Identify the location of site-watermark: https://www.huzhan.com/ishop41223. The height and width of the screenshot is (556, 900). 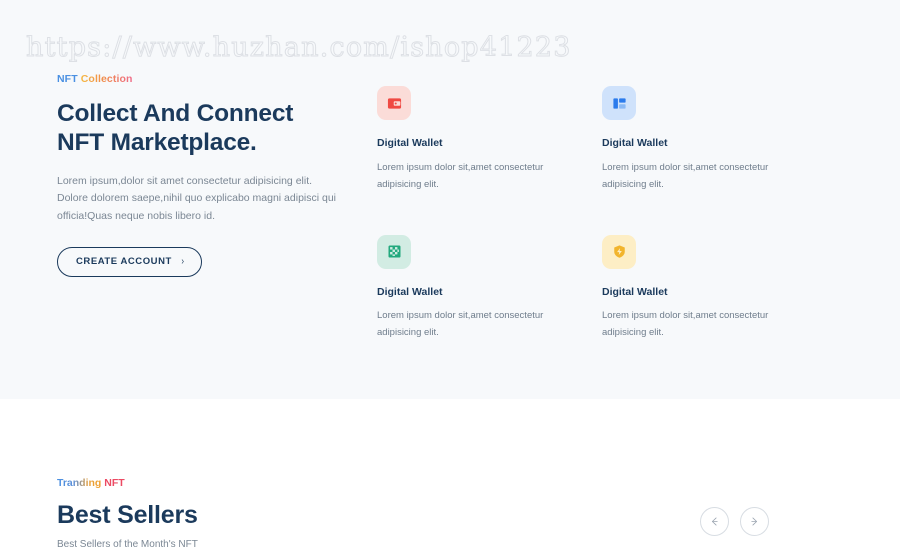
(299, 48).